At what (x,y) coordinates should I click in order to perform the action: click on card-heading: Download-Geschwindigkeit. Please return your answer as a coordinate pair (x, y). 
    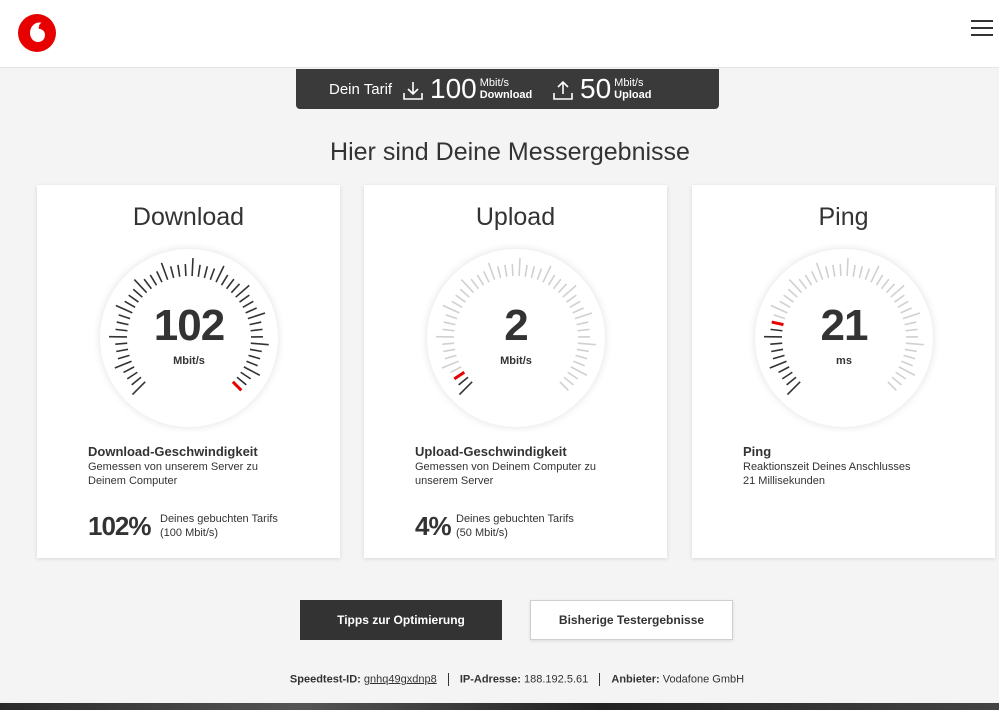
    Looking at the image, I should click on (173, 451).